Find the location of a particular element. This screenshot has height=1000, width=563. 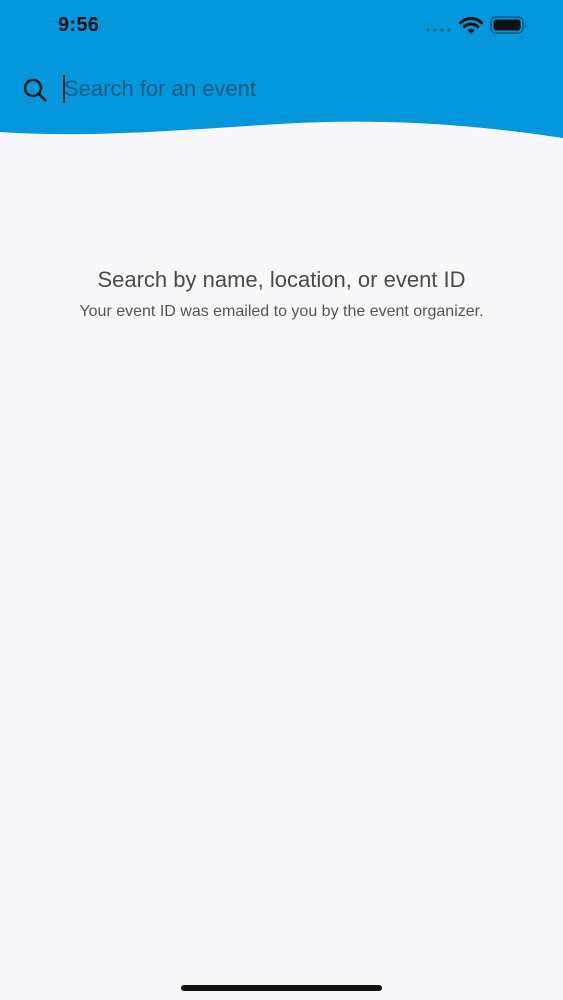

home-indicator is located at coordinates (281, 988).